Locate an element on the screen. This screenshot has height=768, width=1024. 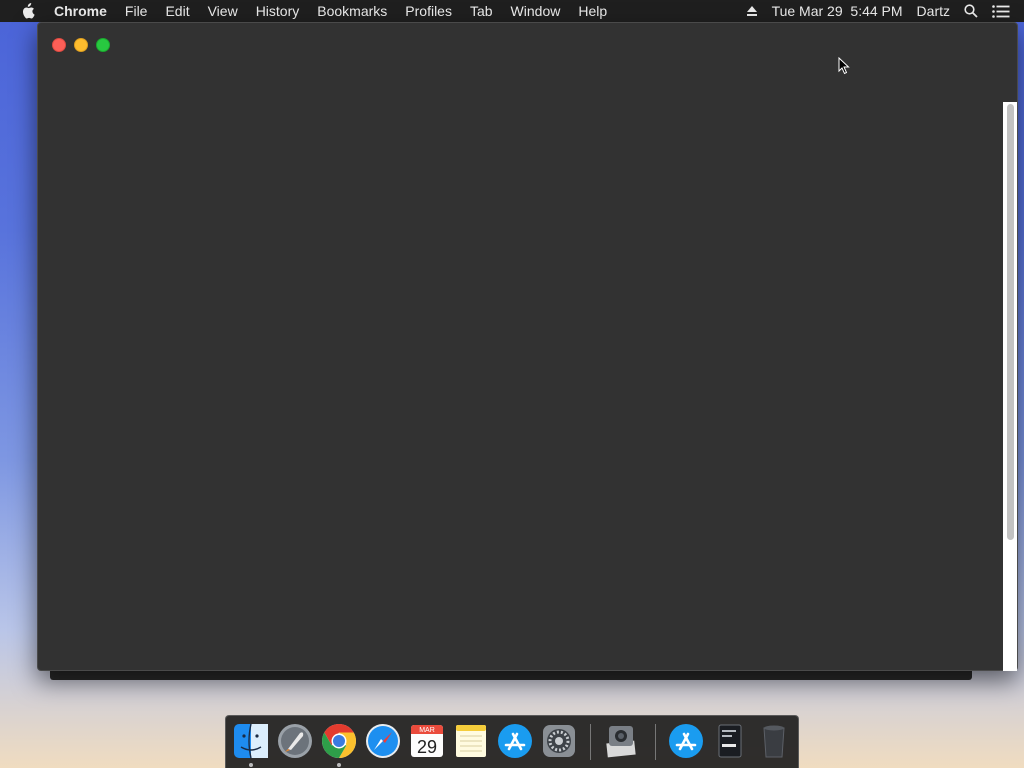
dock: MAR 29 is located at coordinates (512, 741).